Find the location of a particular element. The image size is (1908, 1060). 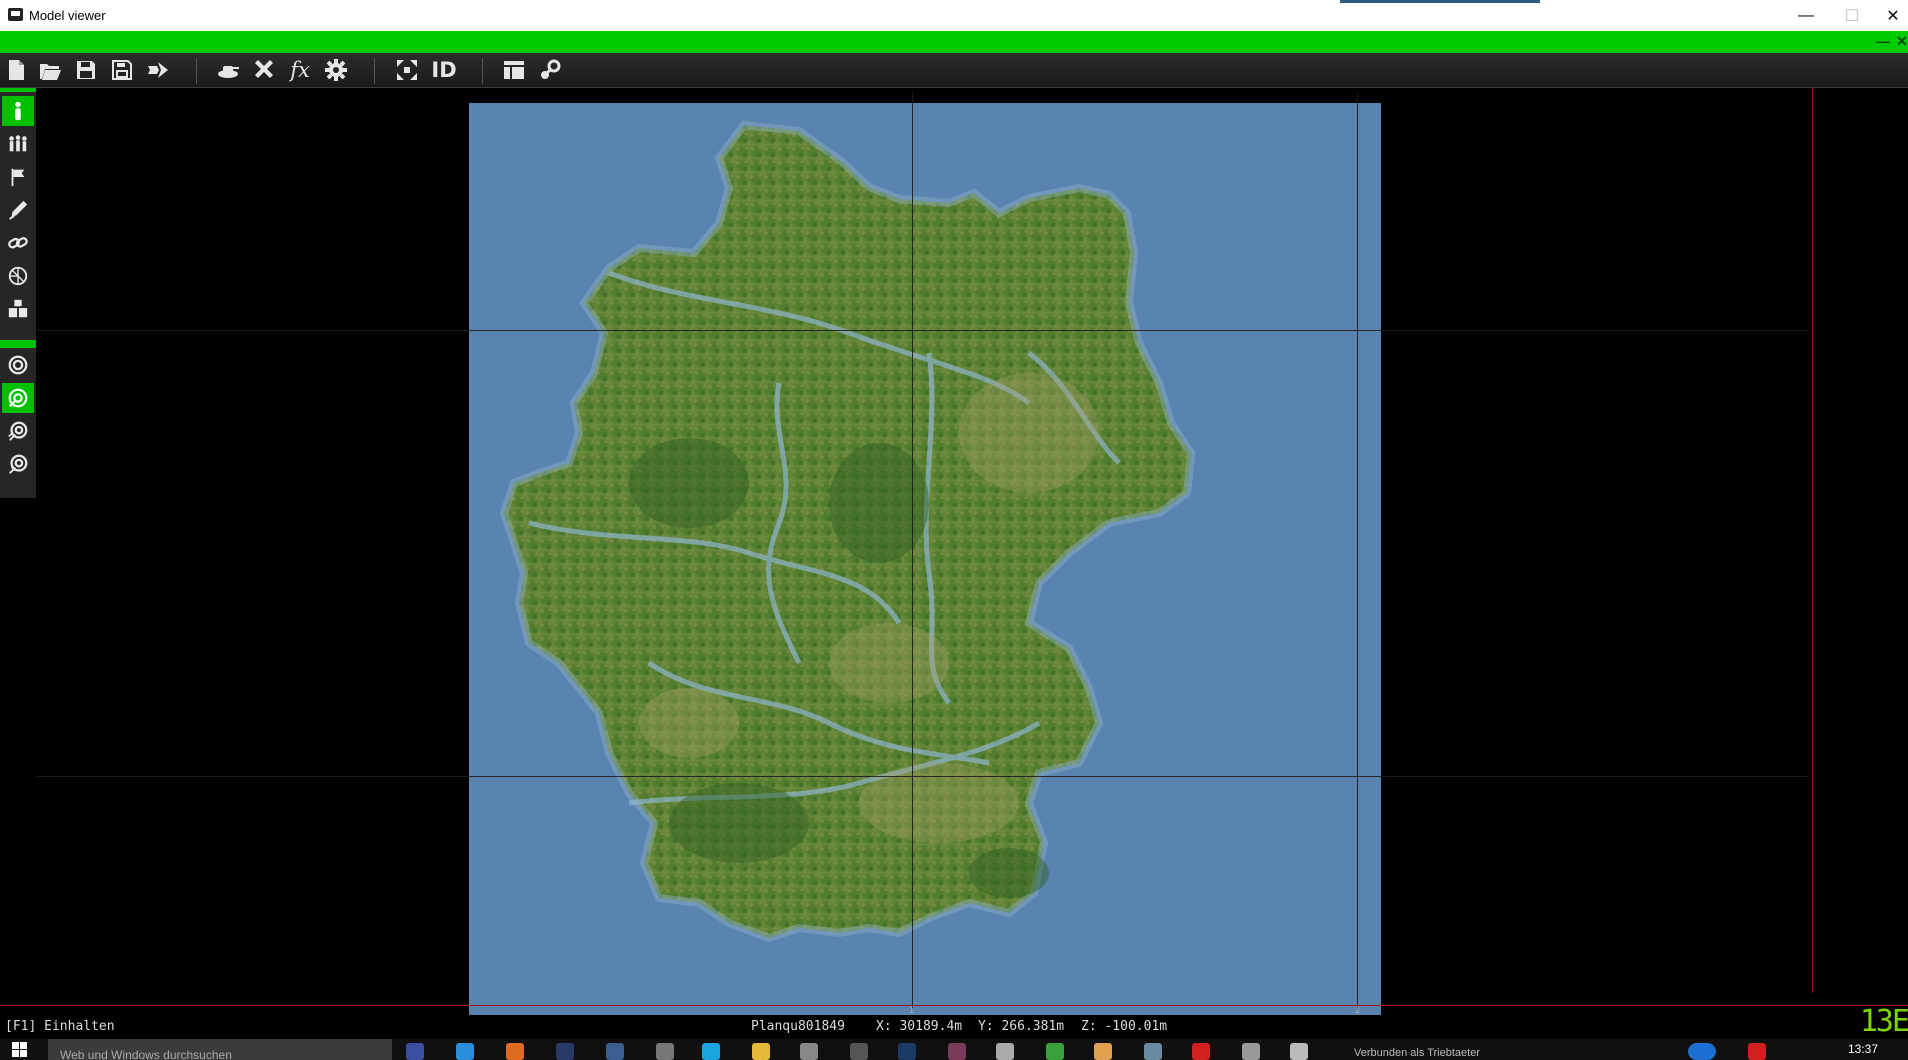

link-icon is located at coordinates (18, 243).